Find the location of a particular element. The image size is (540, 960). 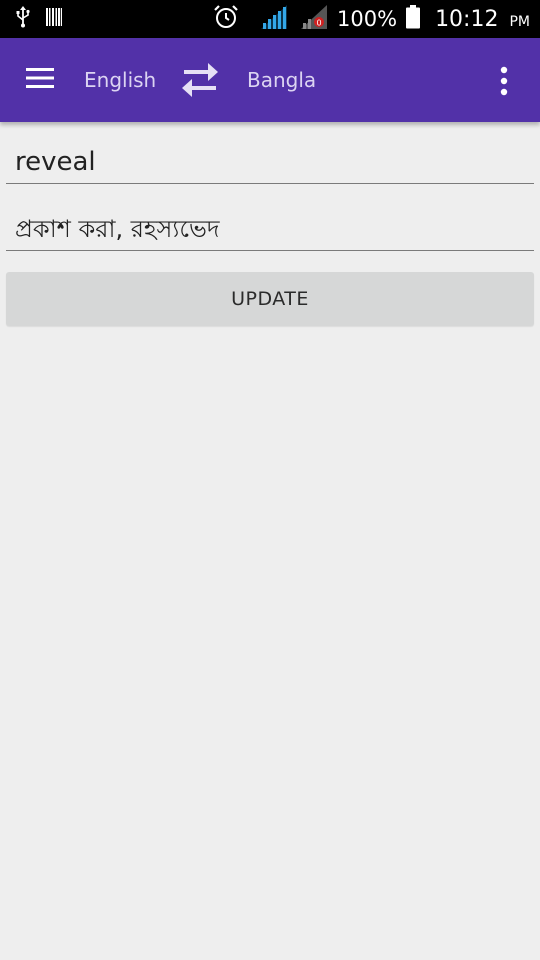

alarm-icon is located at coordinates (226, 19).